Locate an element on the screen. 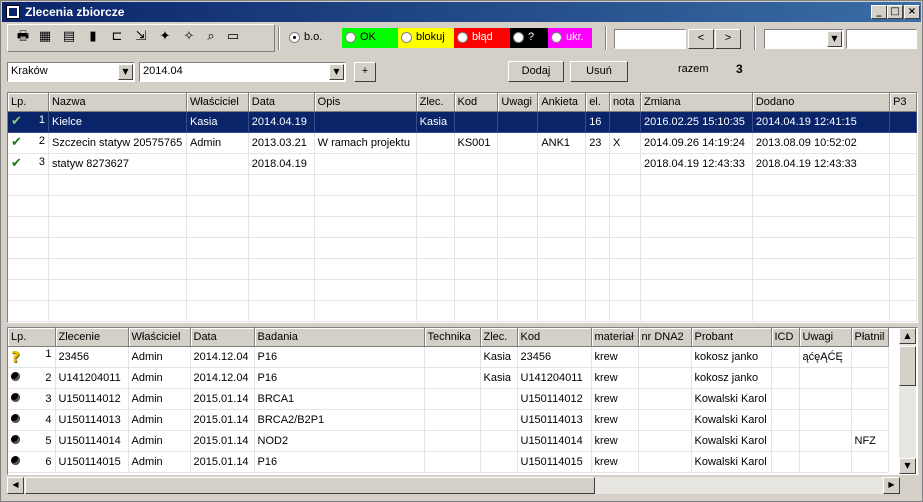 The image size is (923, 502). scroll-up-icon: ▲ is located at coordinates (907, 336).